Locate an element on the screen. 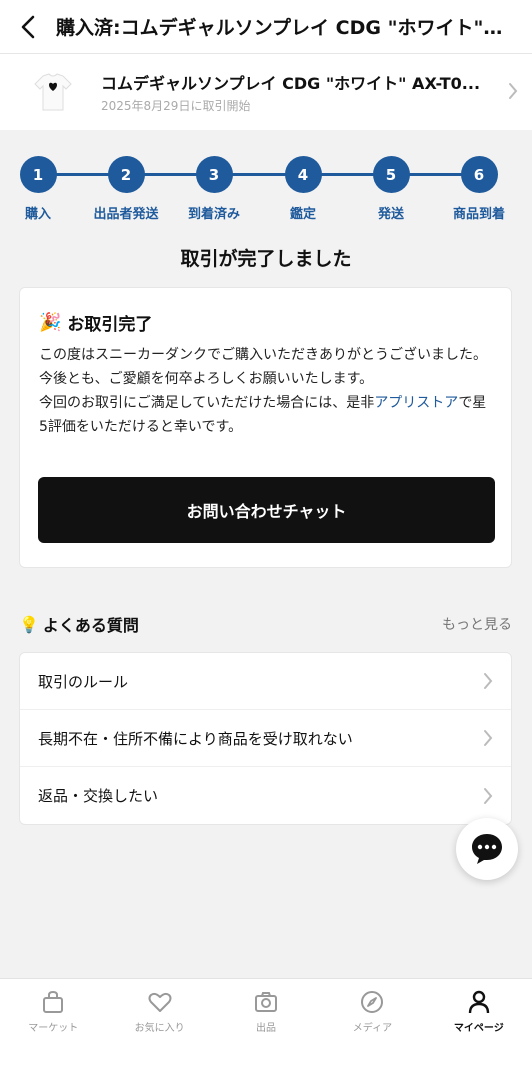 This screenshot has height=1080, width=532. step-number: 5 is located at coordinates (391, 174).